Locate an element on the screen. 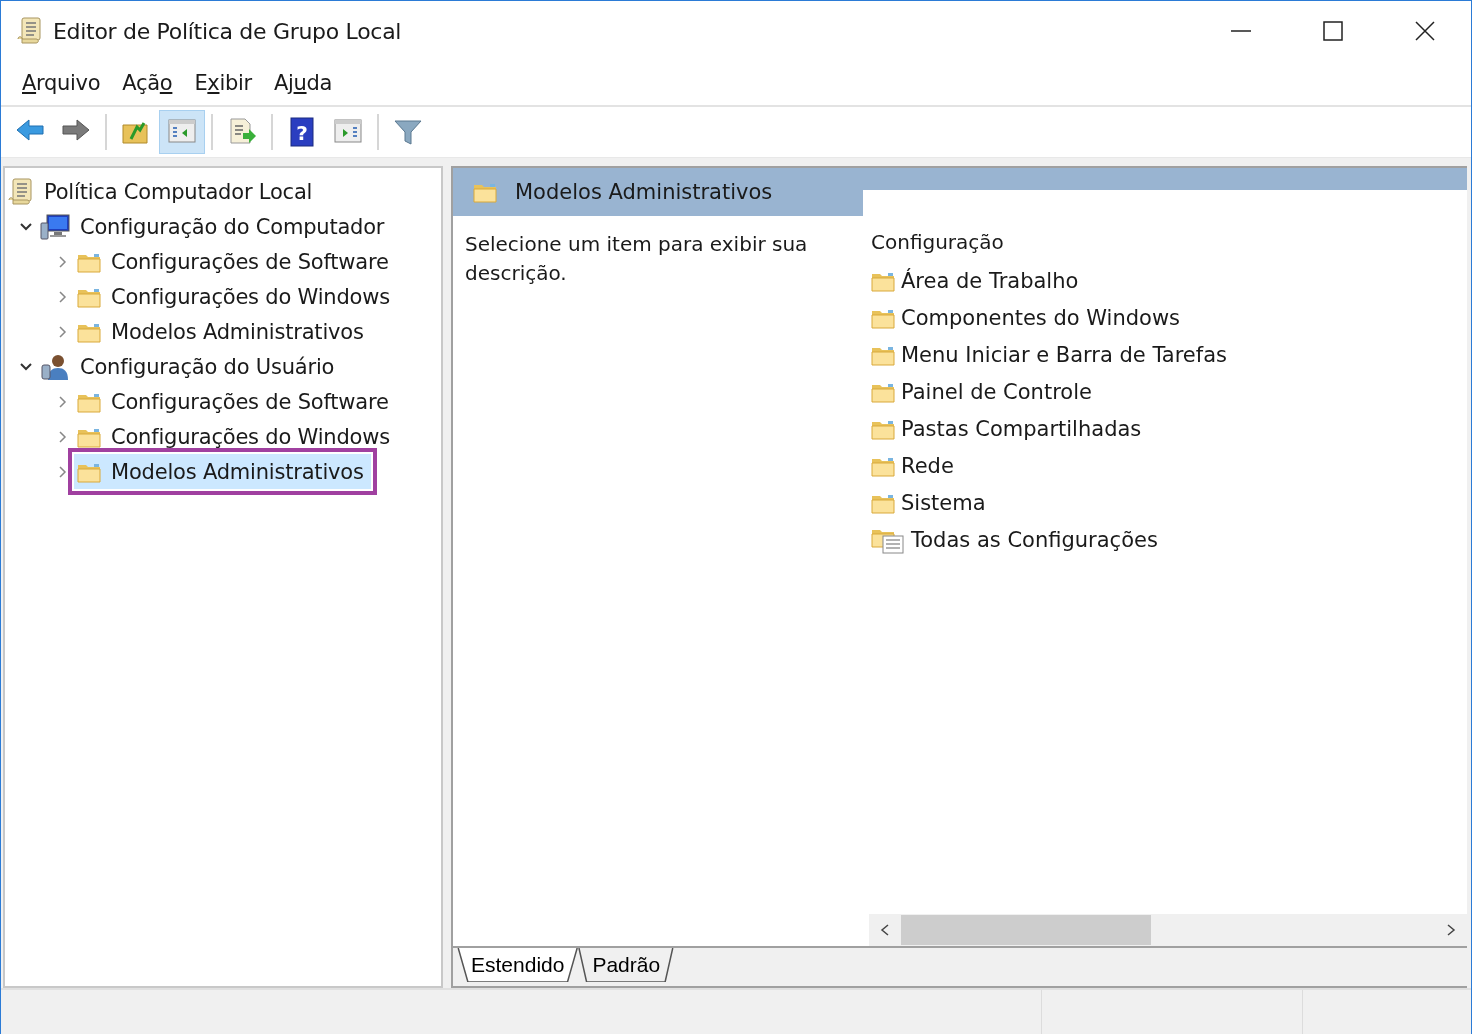  help-icon: ? is located at coordinates (302, 132).